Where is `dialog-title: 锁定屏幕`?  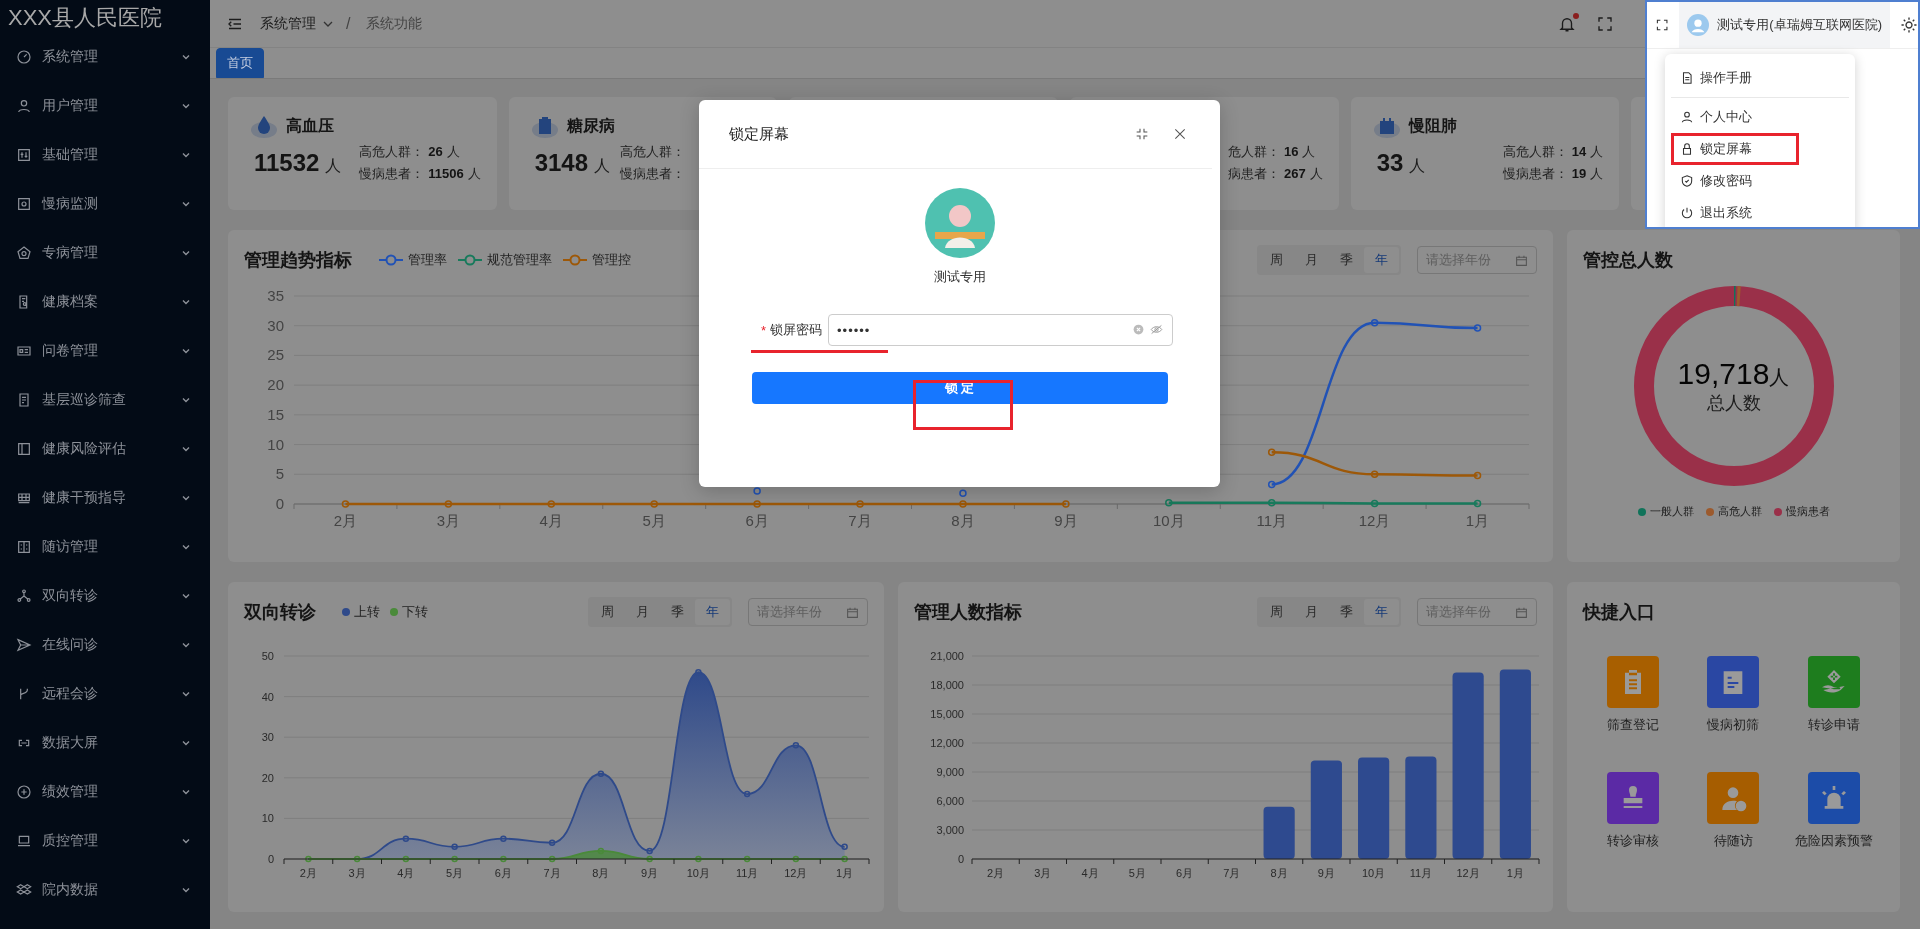
dialog-title: 锁定屏幕 is located at coordinates (759, 134).